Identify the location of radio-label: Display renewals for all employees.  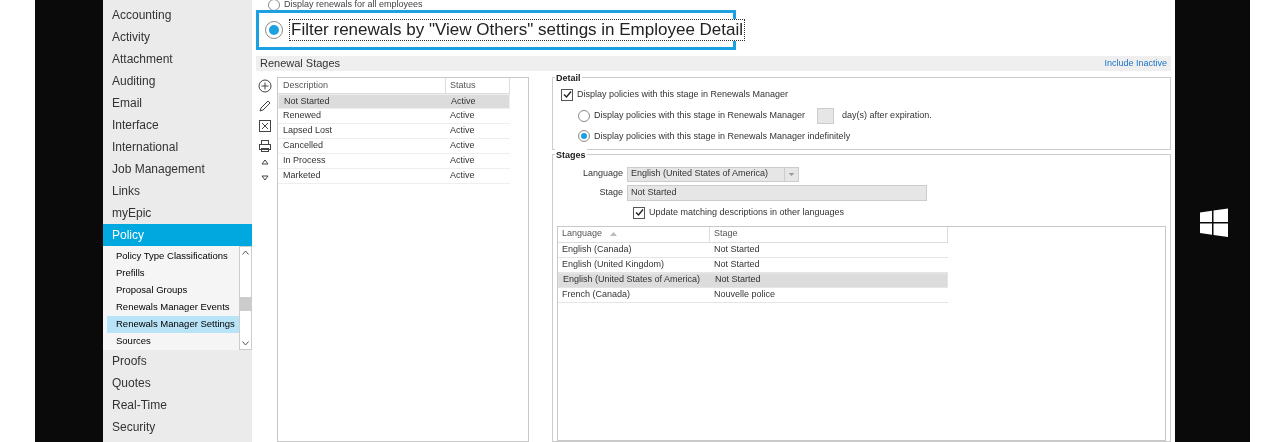
(353, 6).